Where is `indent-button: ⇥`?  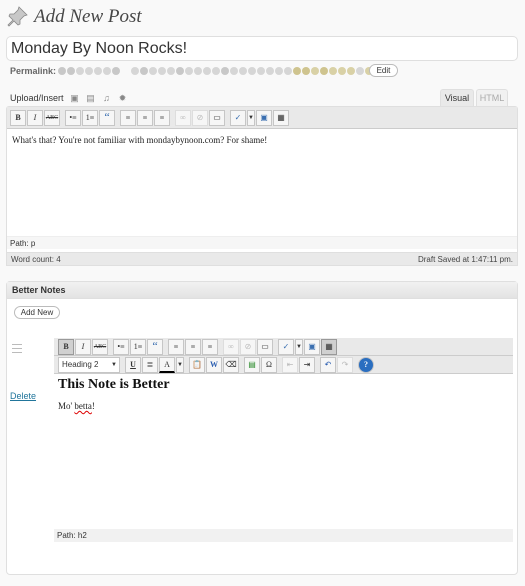
indent-button: ⇥ is located at coordinates (307, 364).